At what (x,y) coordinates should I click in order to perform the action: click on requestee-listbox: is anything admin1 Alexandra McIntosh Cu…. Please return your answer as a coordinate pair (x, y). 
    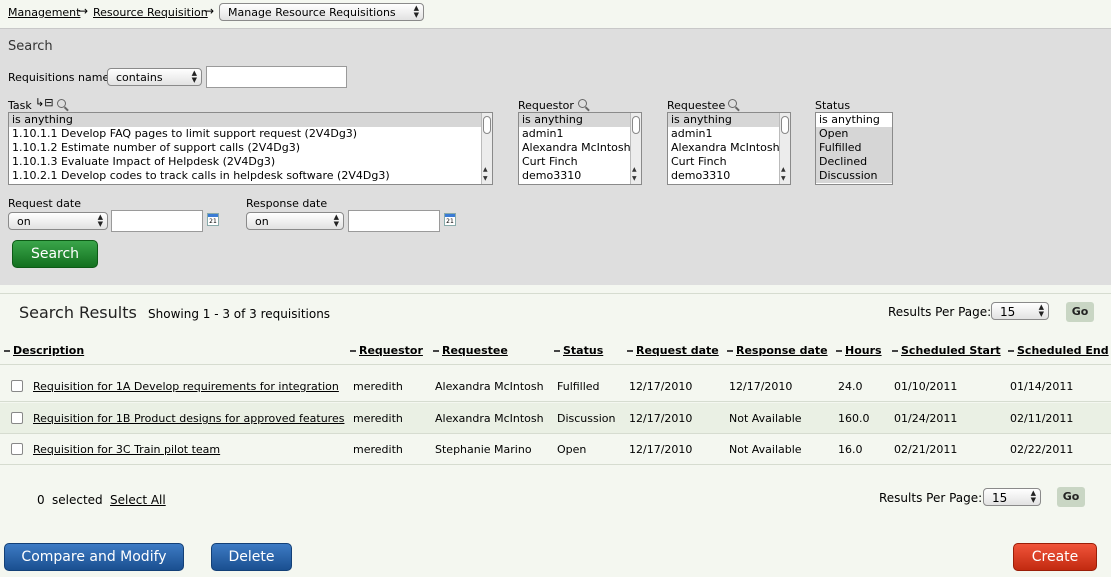
    Looking at the image, I should click on (729, 148).